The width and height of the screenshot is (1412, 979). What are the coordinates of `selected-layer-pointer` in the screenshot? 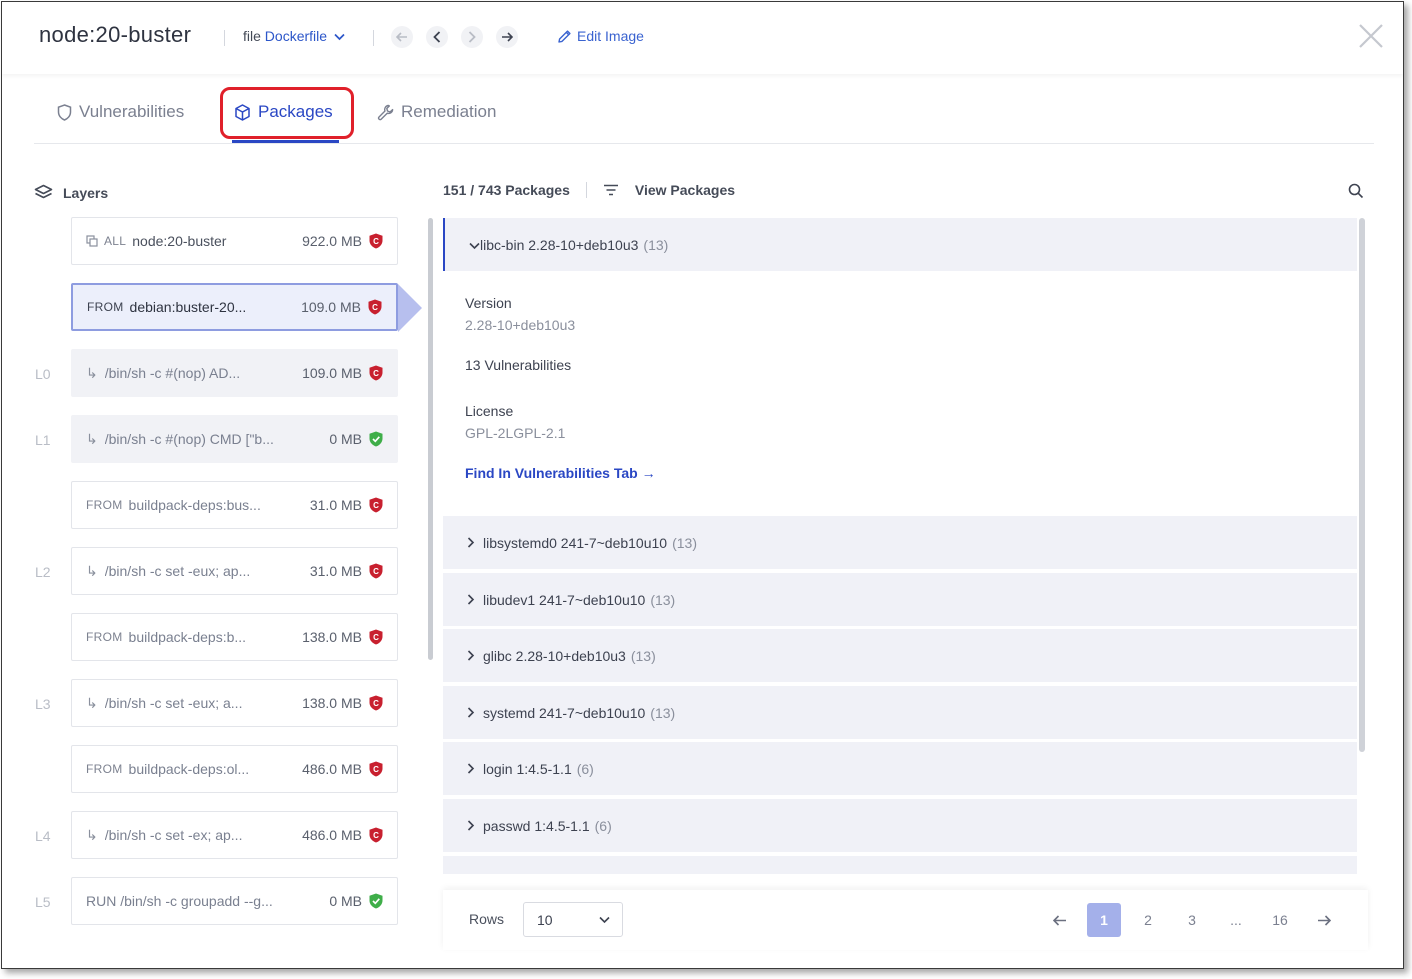 It's located at (410, 308).